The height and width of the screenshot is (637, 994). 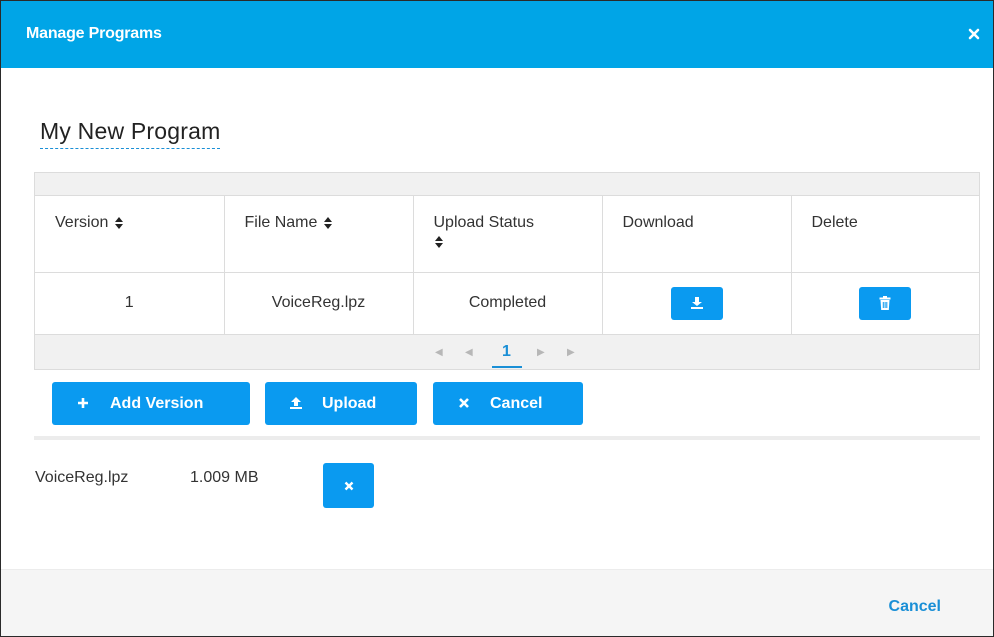 I want to click on grid-toolbar, so click(x=507, y=184).